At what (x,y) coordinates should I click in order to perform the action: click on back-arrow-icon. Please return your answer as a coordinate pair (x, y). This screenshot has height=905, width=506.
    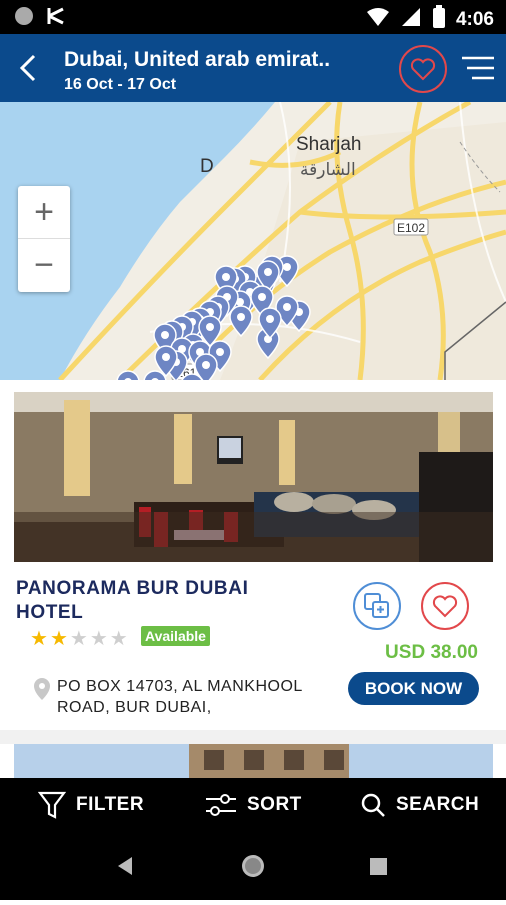
    Looking at the image, I should click on (29, 68).